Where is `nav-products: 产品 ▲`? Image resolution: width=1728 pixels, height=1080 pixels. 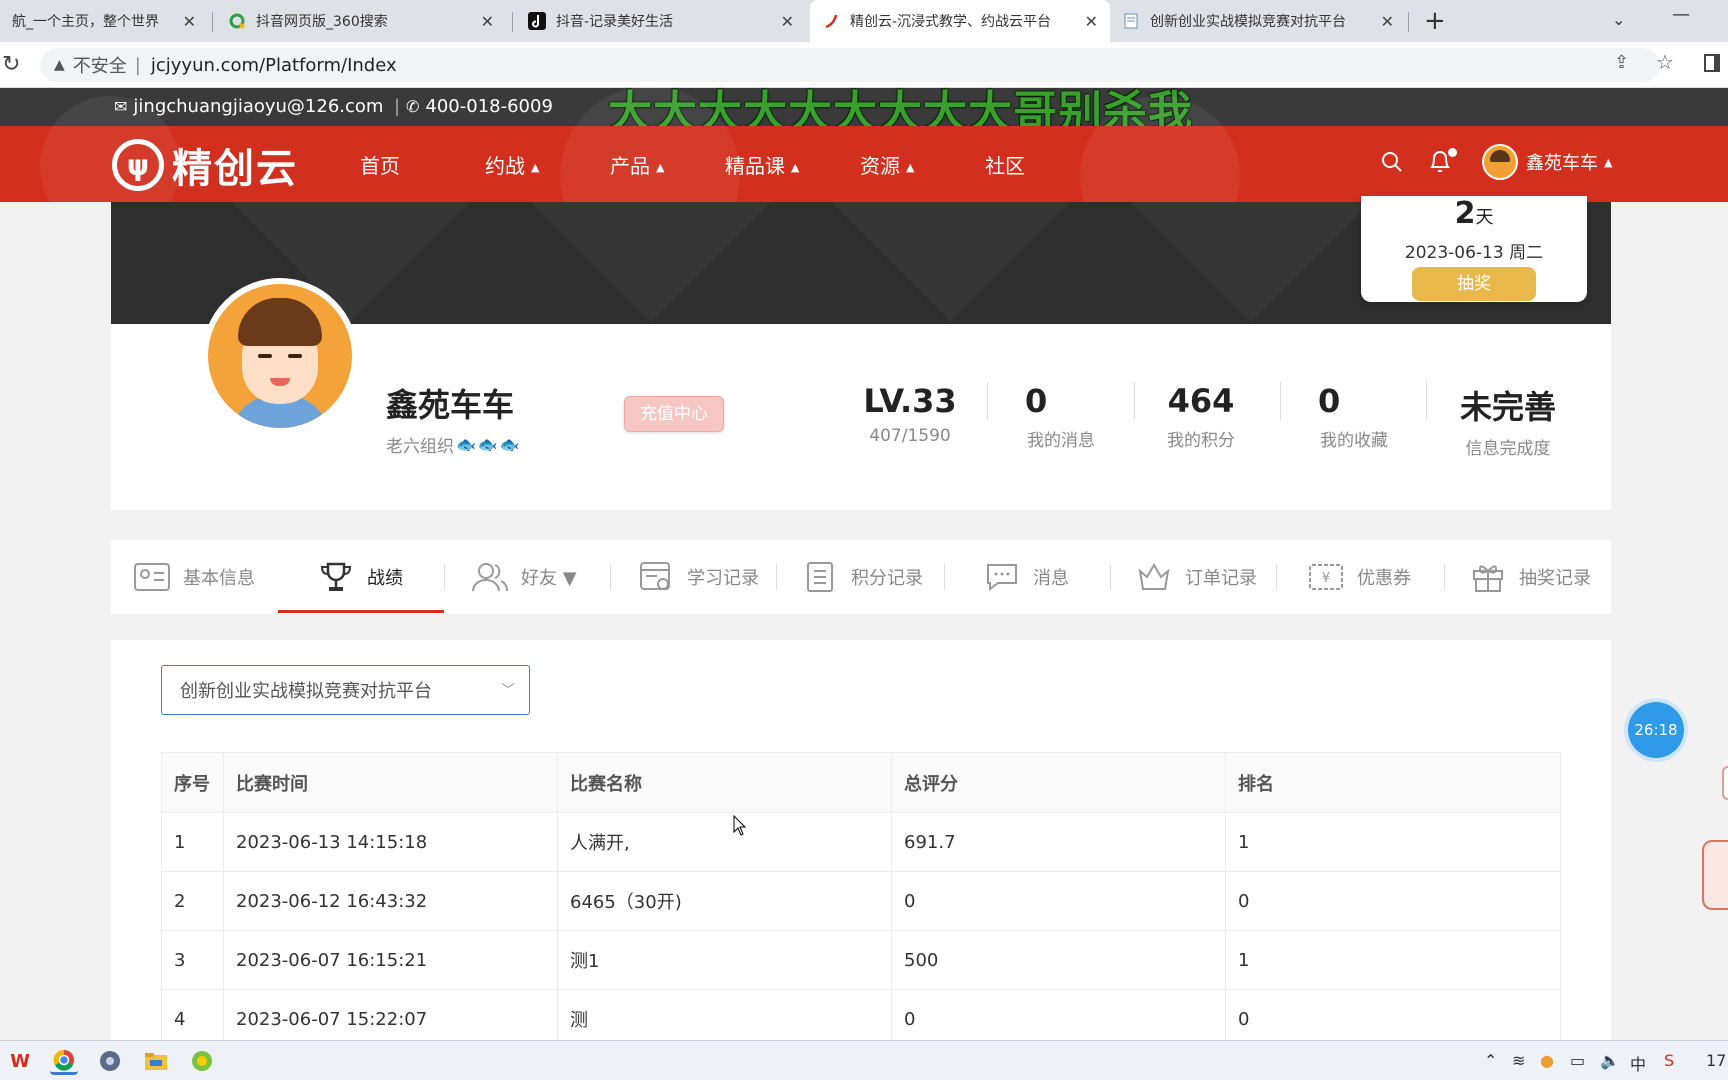 nav-products: 产品 ▲ is located at coordinates (637, 164).